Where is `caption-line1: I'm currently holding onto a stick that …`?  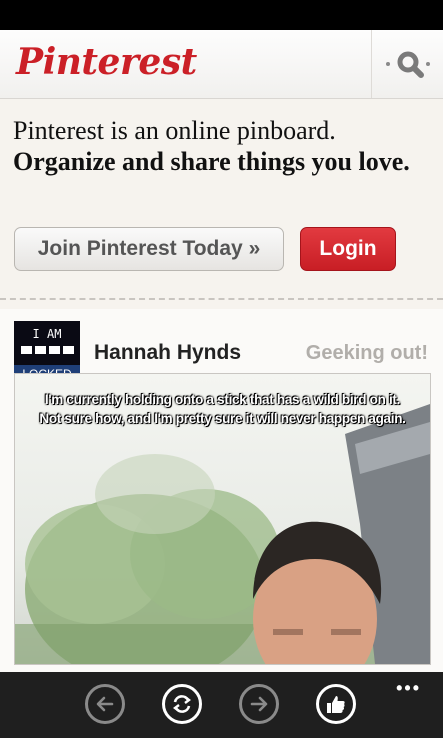 caption-line1: I'm currently holding onto a stick that … is located at coordinates (222, 399).